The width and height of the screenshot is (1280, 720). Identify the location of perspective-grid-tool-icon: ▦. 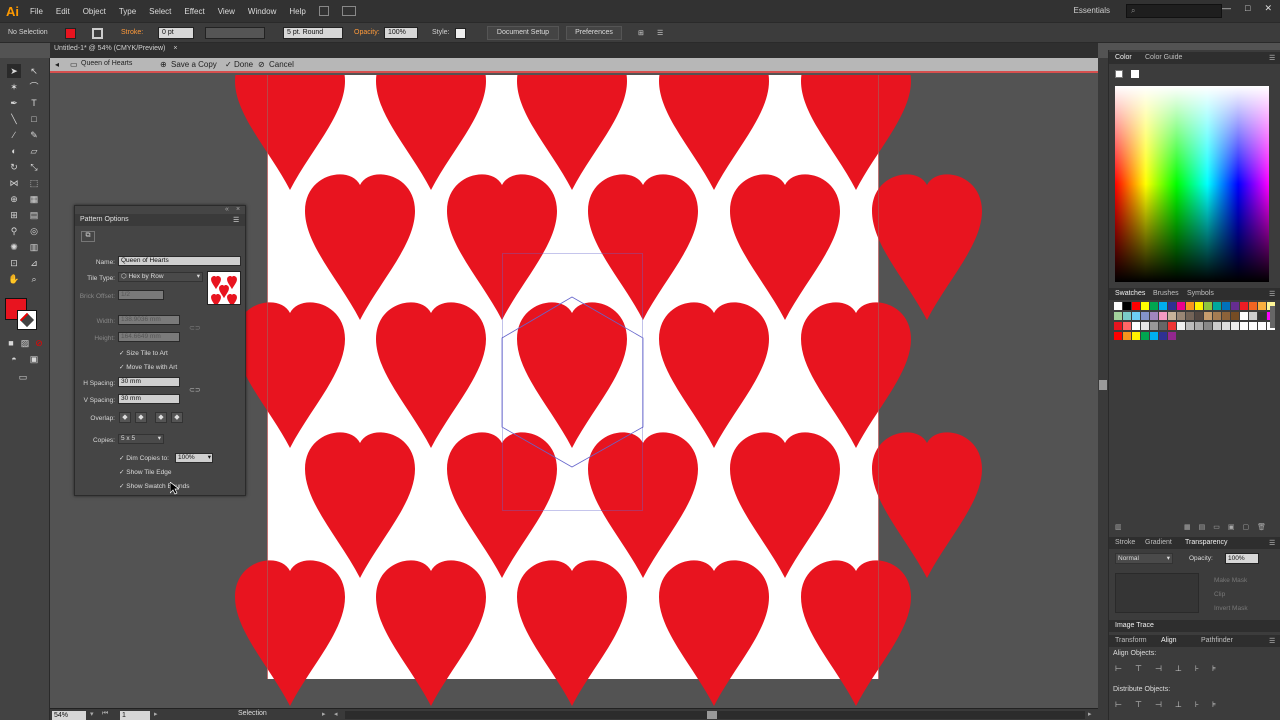
(34, 199).